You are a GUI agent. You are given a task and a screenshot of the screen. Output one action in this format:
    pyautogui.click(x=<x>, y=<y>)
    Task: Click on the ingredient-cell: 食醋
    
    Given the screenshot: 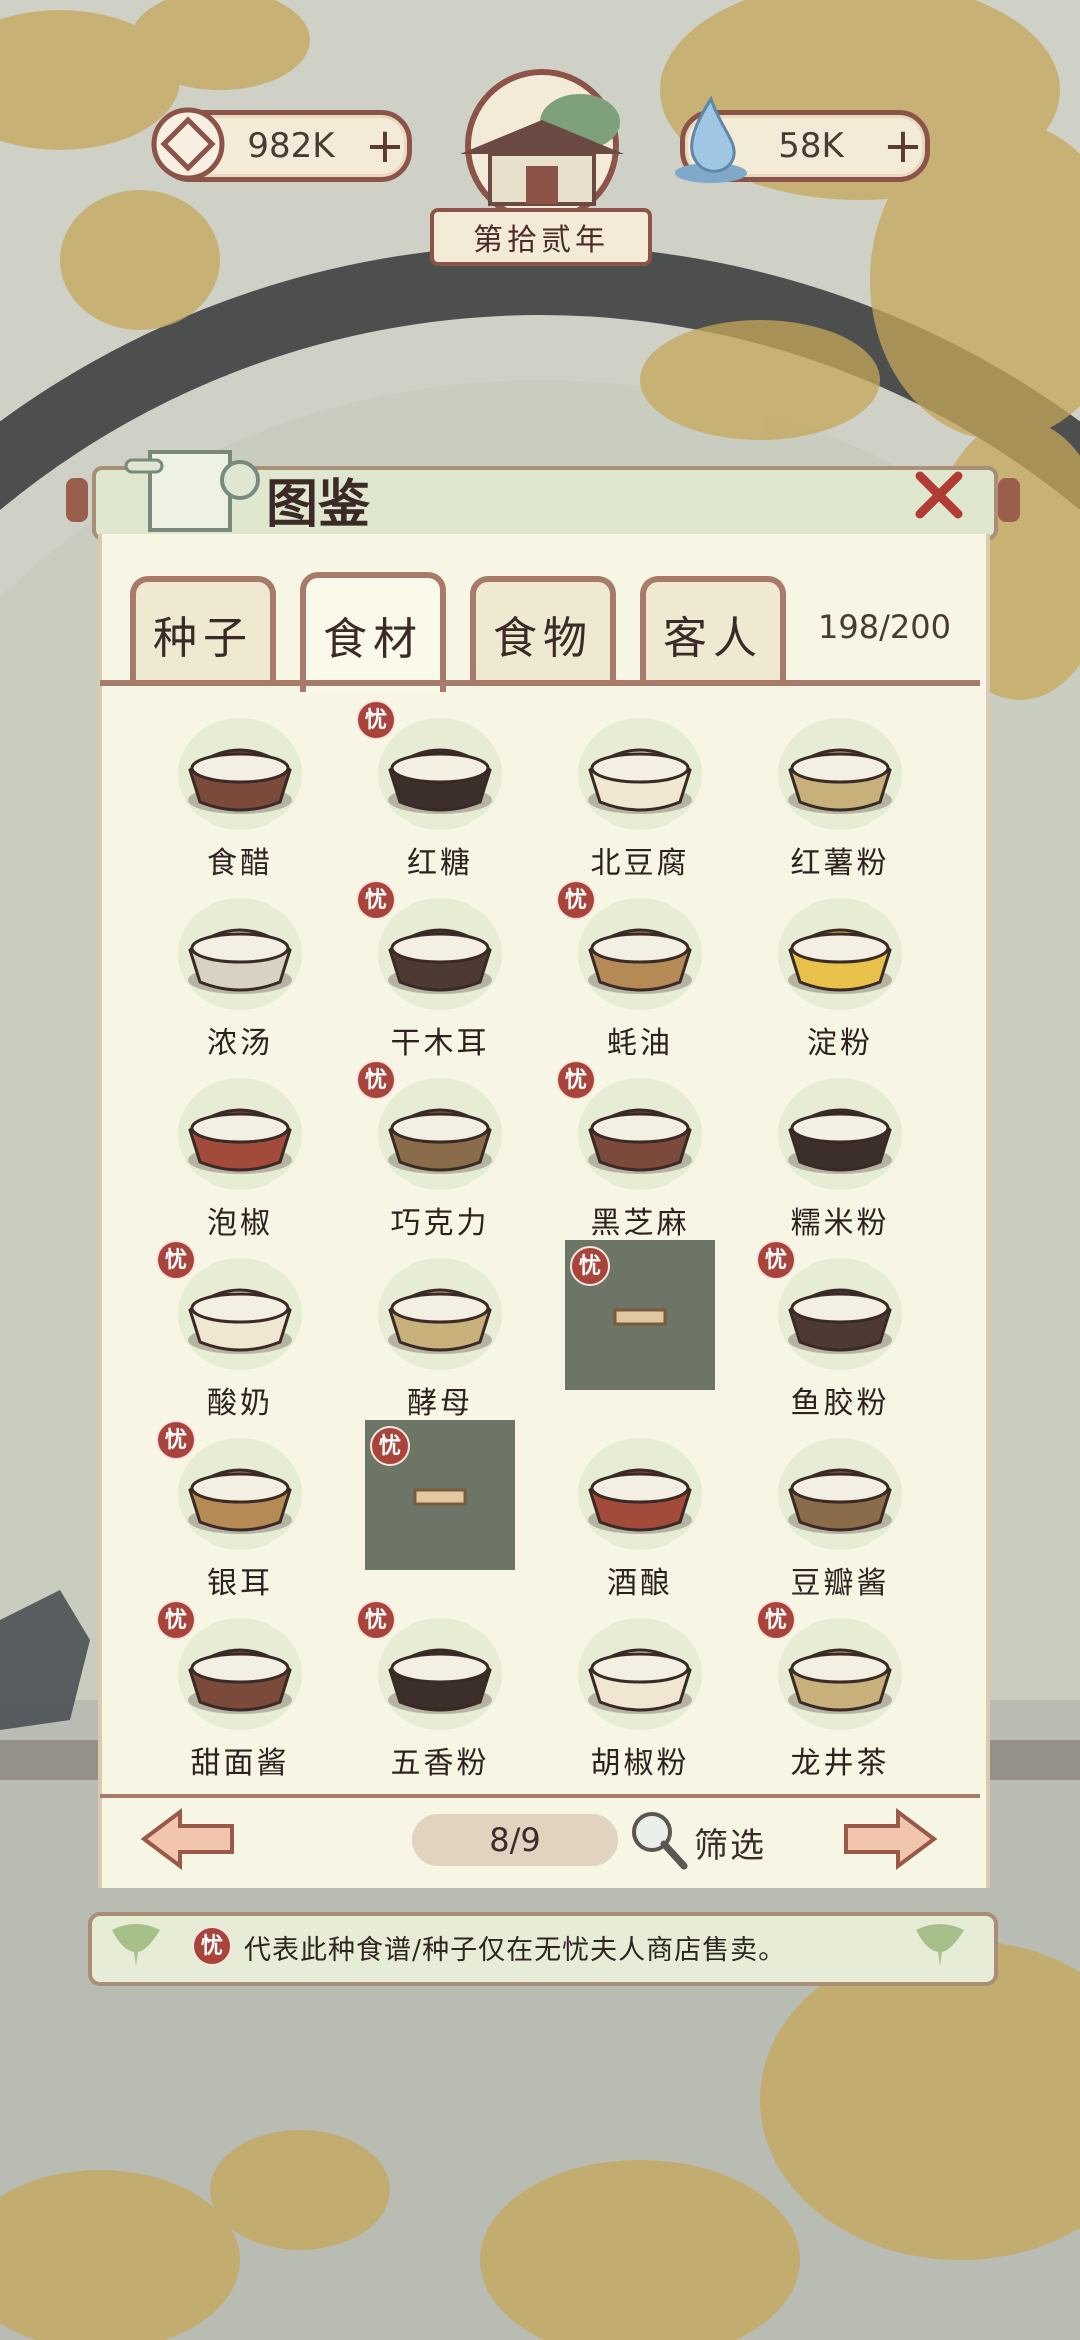 What is the action you would take?
    pyautogui.click(x=240, y=790)
    